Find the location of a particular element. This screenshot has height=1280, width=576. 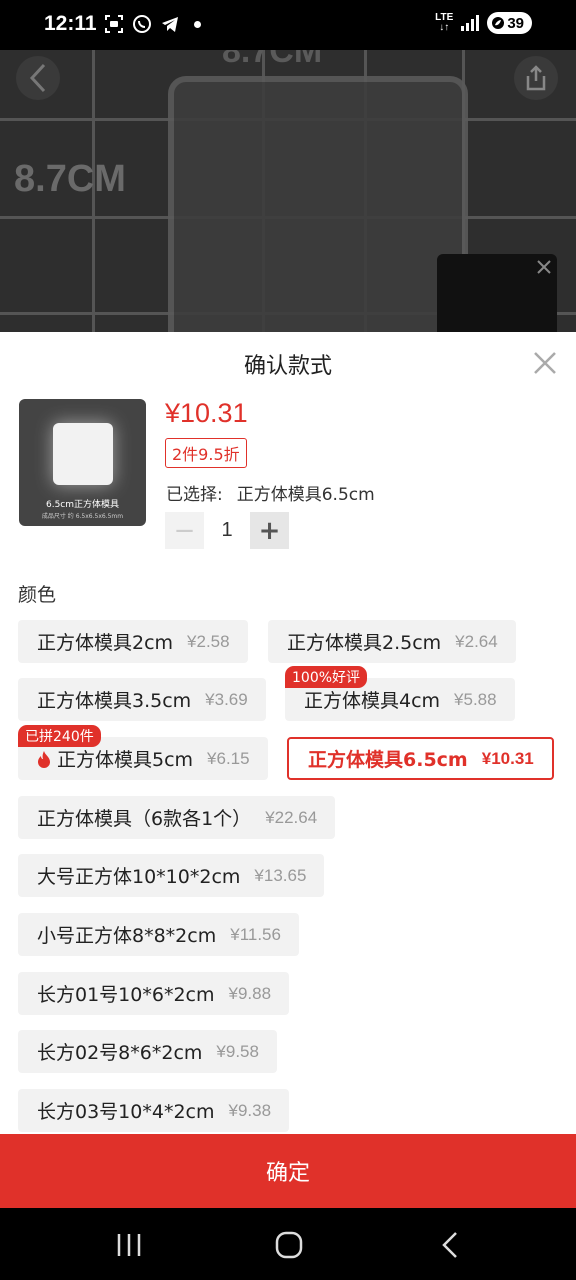

option-chip: 长方01号10*6*2cm ¥9.88 is located at coordinates (154, 993).